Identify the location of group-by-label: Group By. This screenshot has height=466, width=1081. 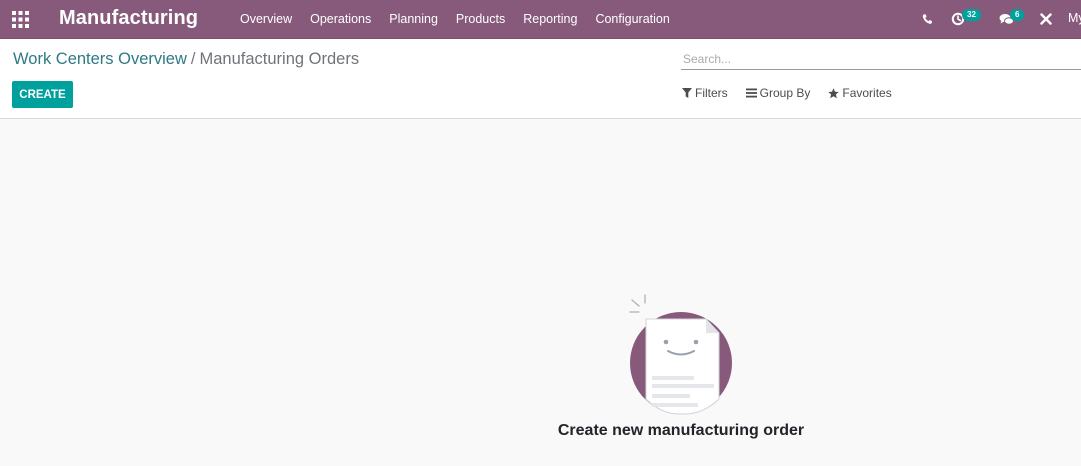
(785, 93).